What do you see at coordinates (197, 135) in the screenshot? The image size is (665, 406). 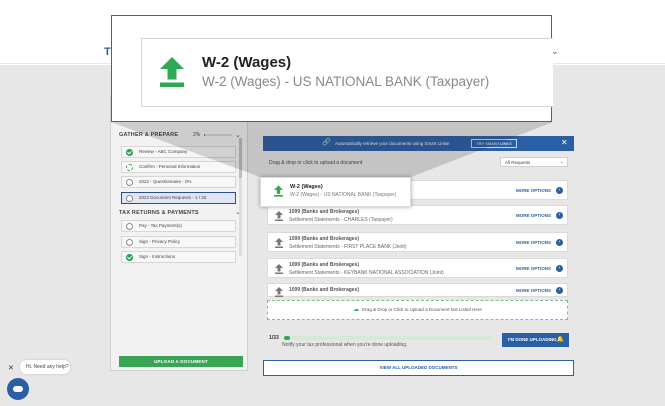 I see `gather-progress-percent: 2%` at bounding box center [197, 135].